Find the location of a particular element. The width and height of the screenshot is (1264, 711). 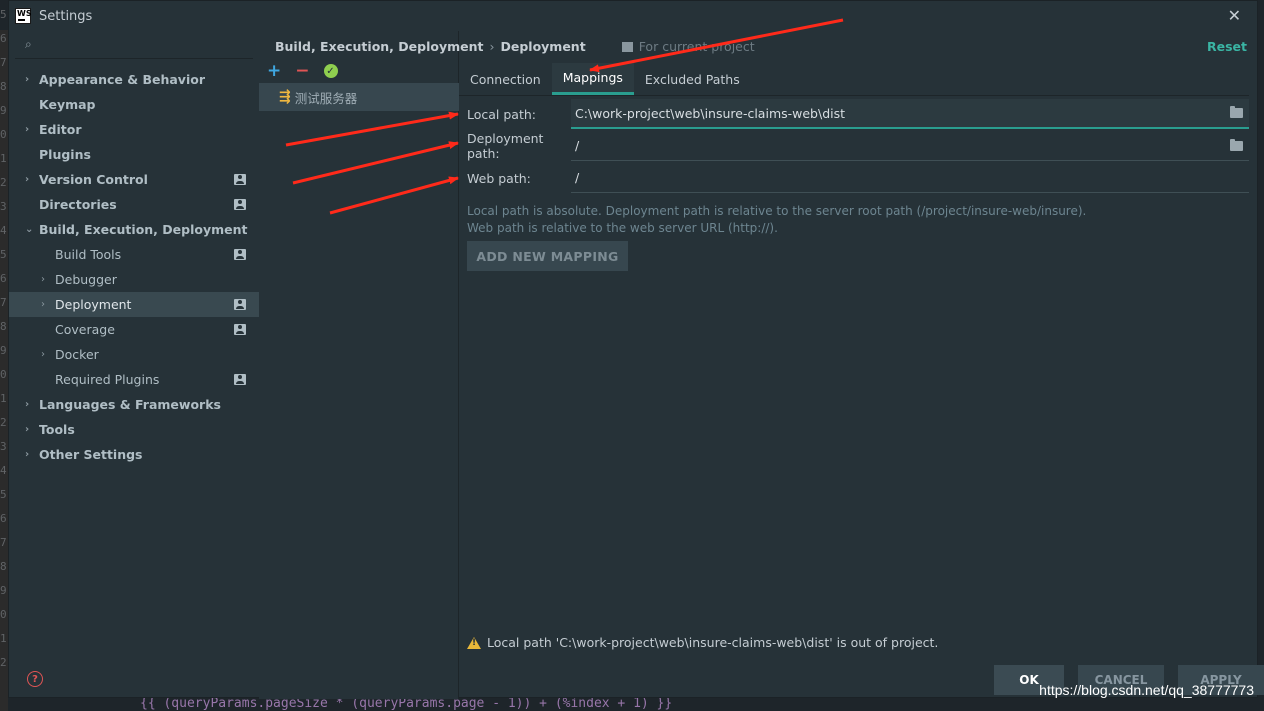

line-number: 3 is located at coordinates (3, 446).